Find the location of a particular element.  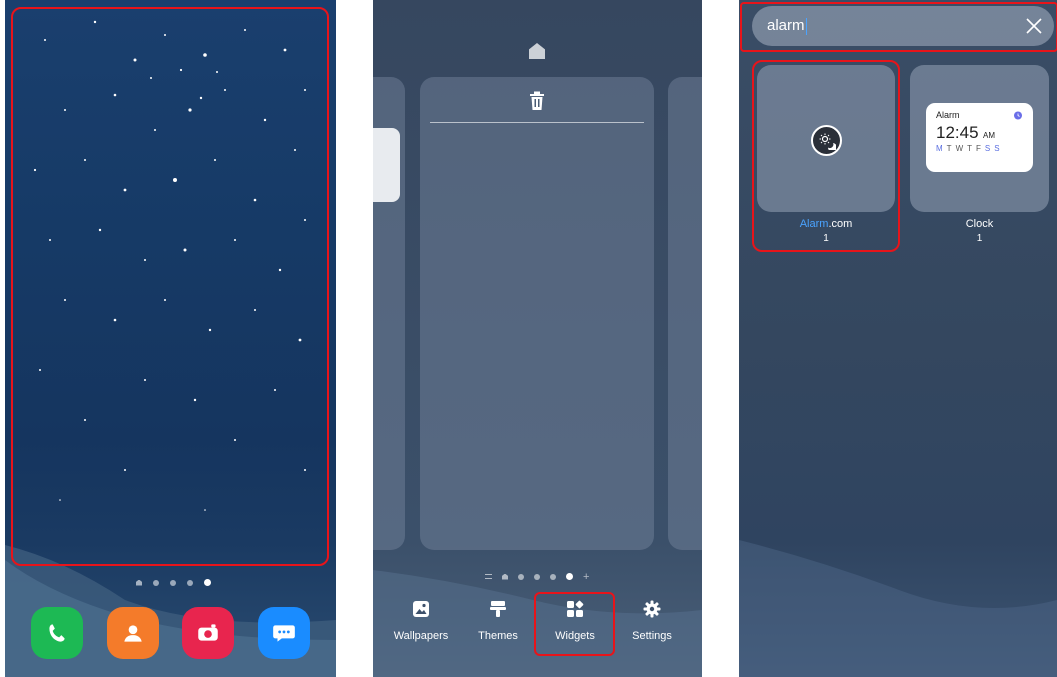

page-preview-right is located at coordinates (685, 313).